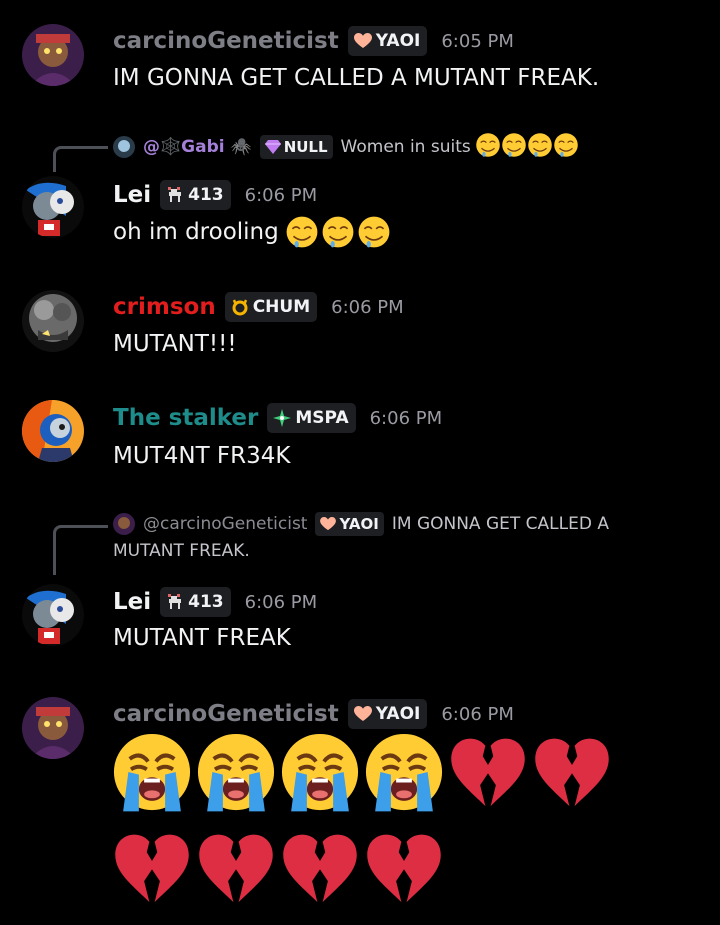 This screenshot has width=720, height=925. I want to click on reply-text-continued: MUTANT FREAK., so click(181, 551).